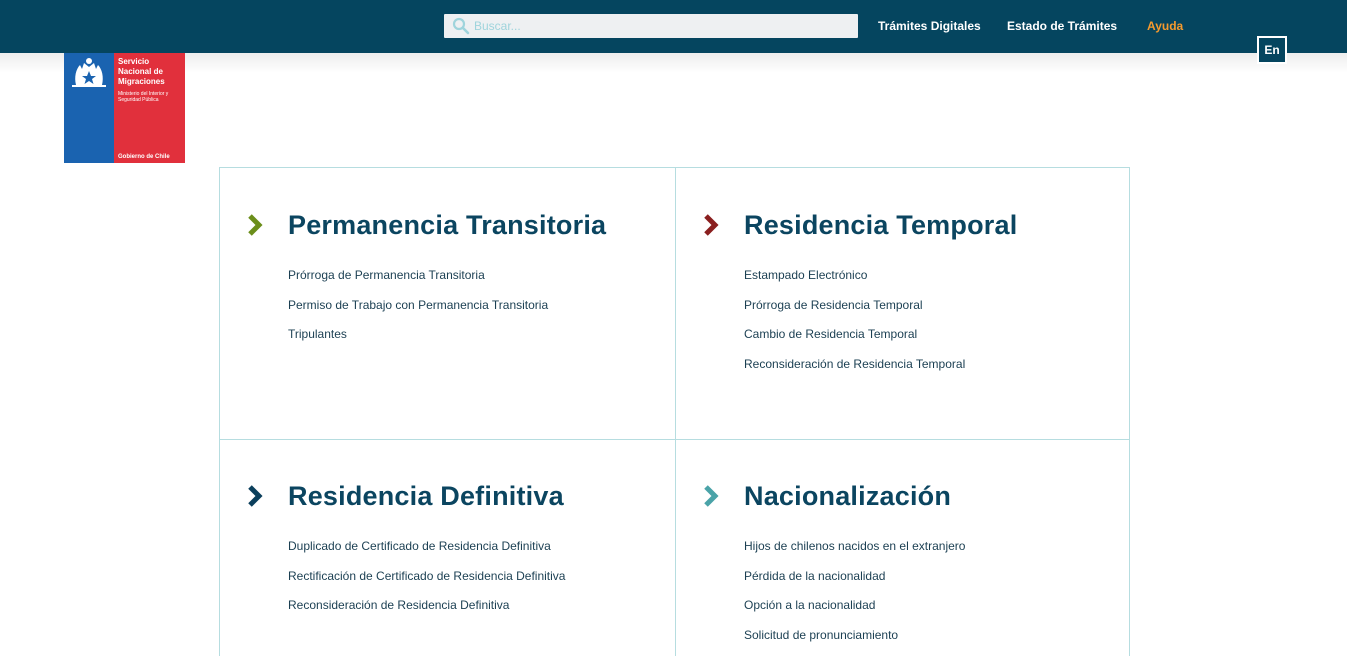 This screenshot has width=1347, height=656. I want to click on section-link: Pérdida de la nacionalidad, so click(814, 576).